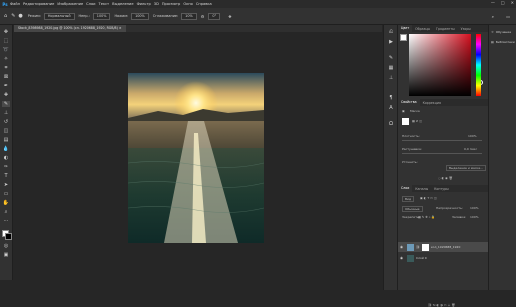 This screenshot has height=307, width=516. Describe the element at coordinates (214, 16) in the screenshot. I see `angle-field: 0°` at that location.